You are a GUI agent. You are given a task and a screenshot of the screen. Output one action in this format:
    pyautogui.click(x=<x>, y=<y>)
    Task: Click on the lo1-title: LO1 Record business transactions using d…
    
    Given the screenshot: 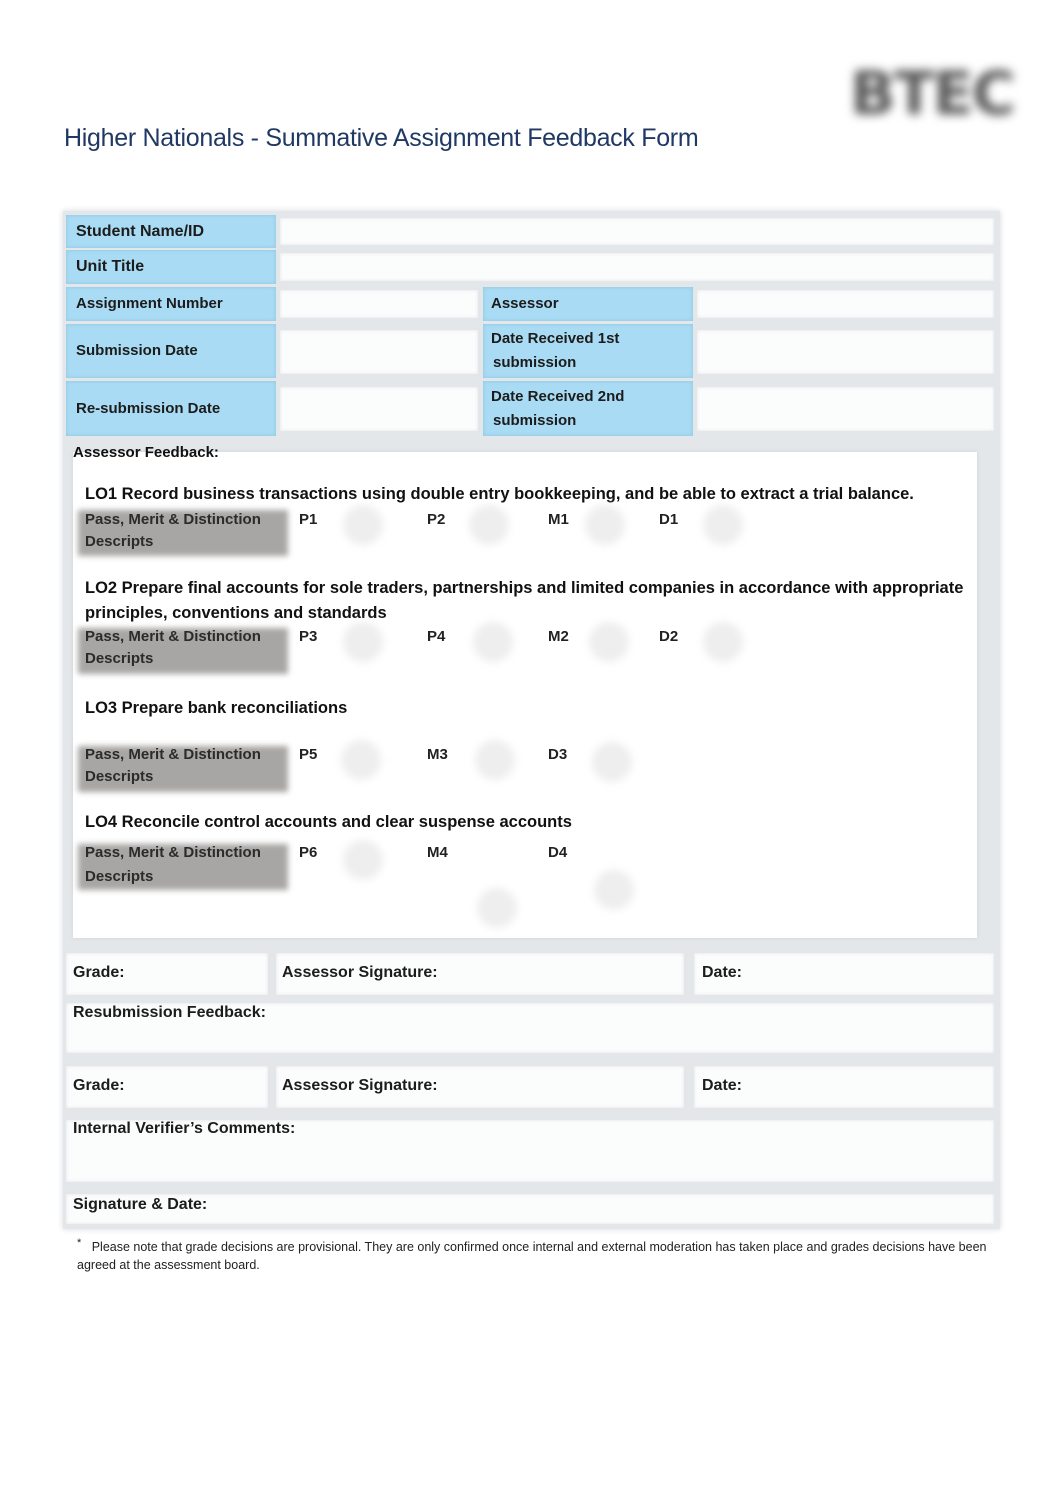 What is the action you would take?
    pyautogui.click(x=499, y=494)
    